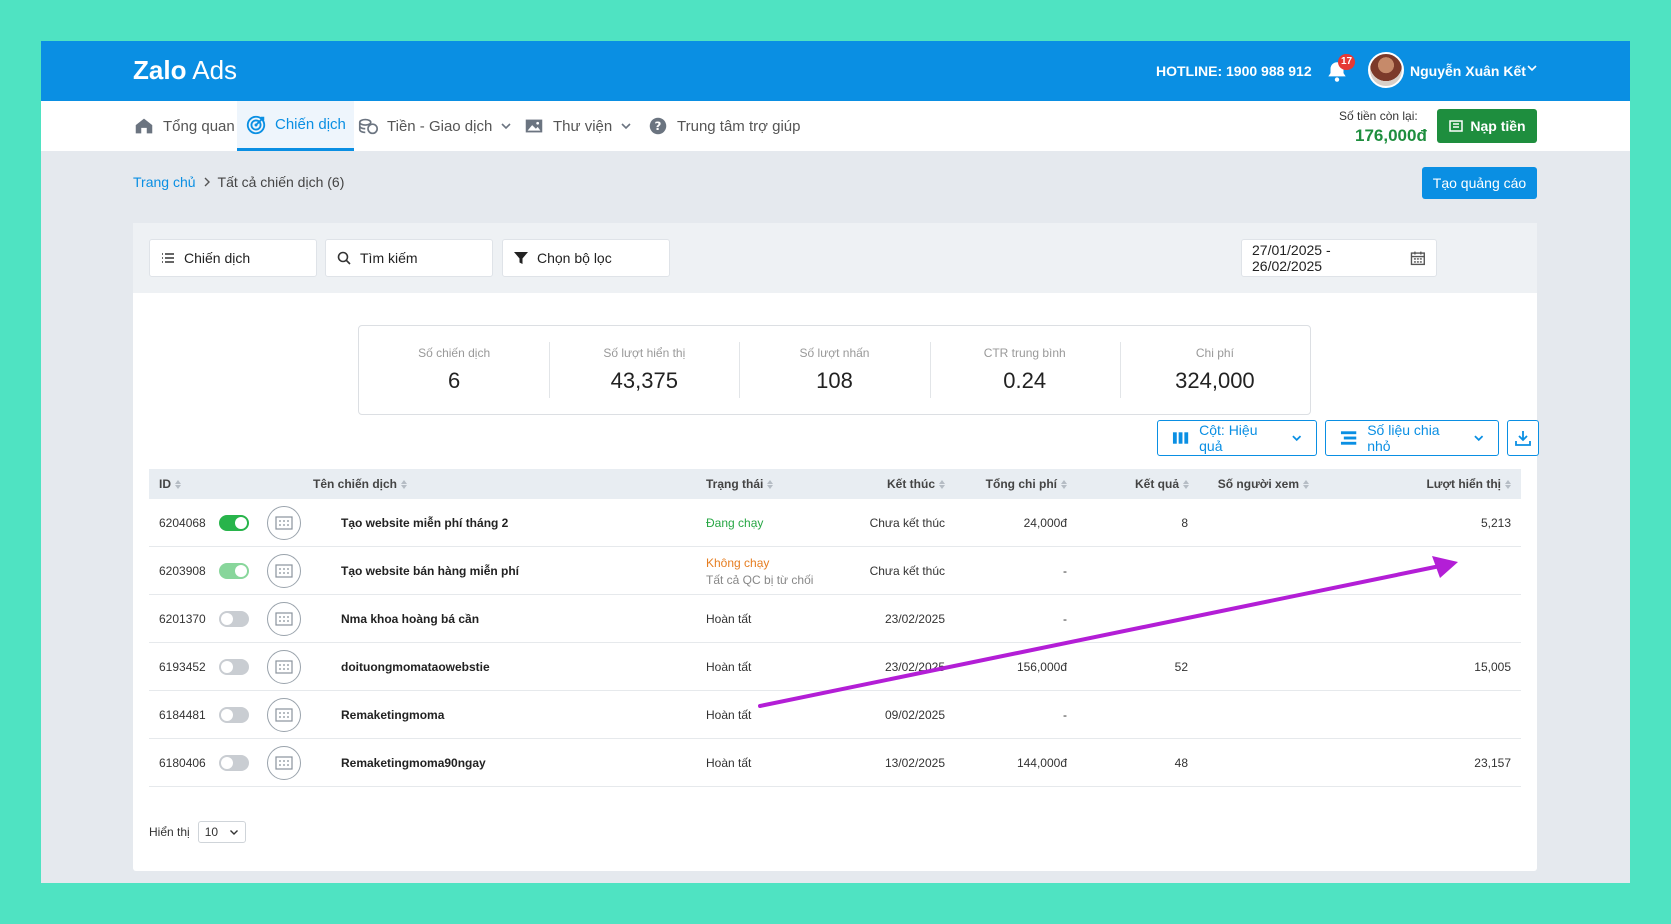 The width and height of the screenshot is (1671, 924). Describe the element at coordinates (1181, 667) in the screenshot. I see `cell-result: 52` at that location.